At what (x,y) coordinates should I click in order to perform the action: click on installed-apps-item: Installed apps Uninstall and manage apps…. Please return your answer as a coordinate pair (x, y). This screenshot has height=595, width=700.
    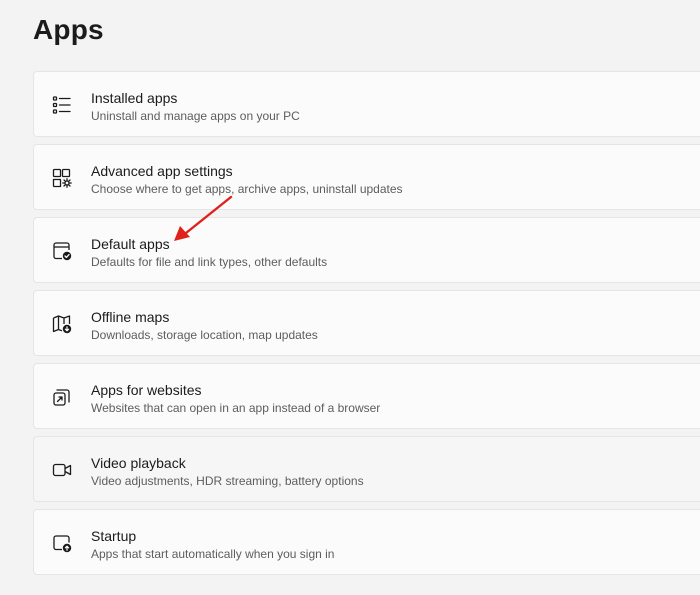
    Looking at the image, I should click on (366, 104).